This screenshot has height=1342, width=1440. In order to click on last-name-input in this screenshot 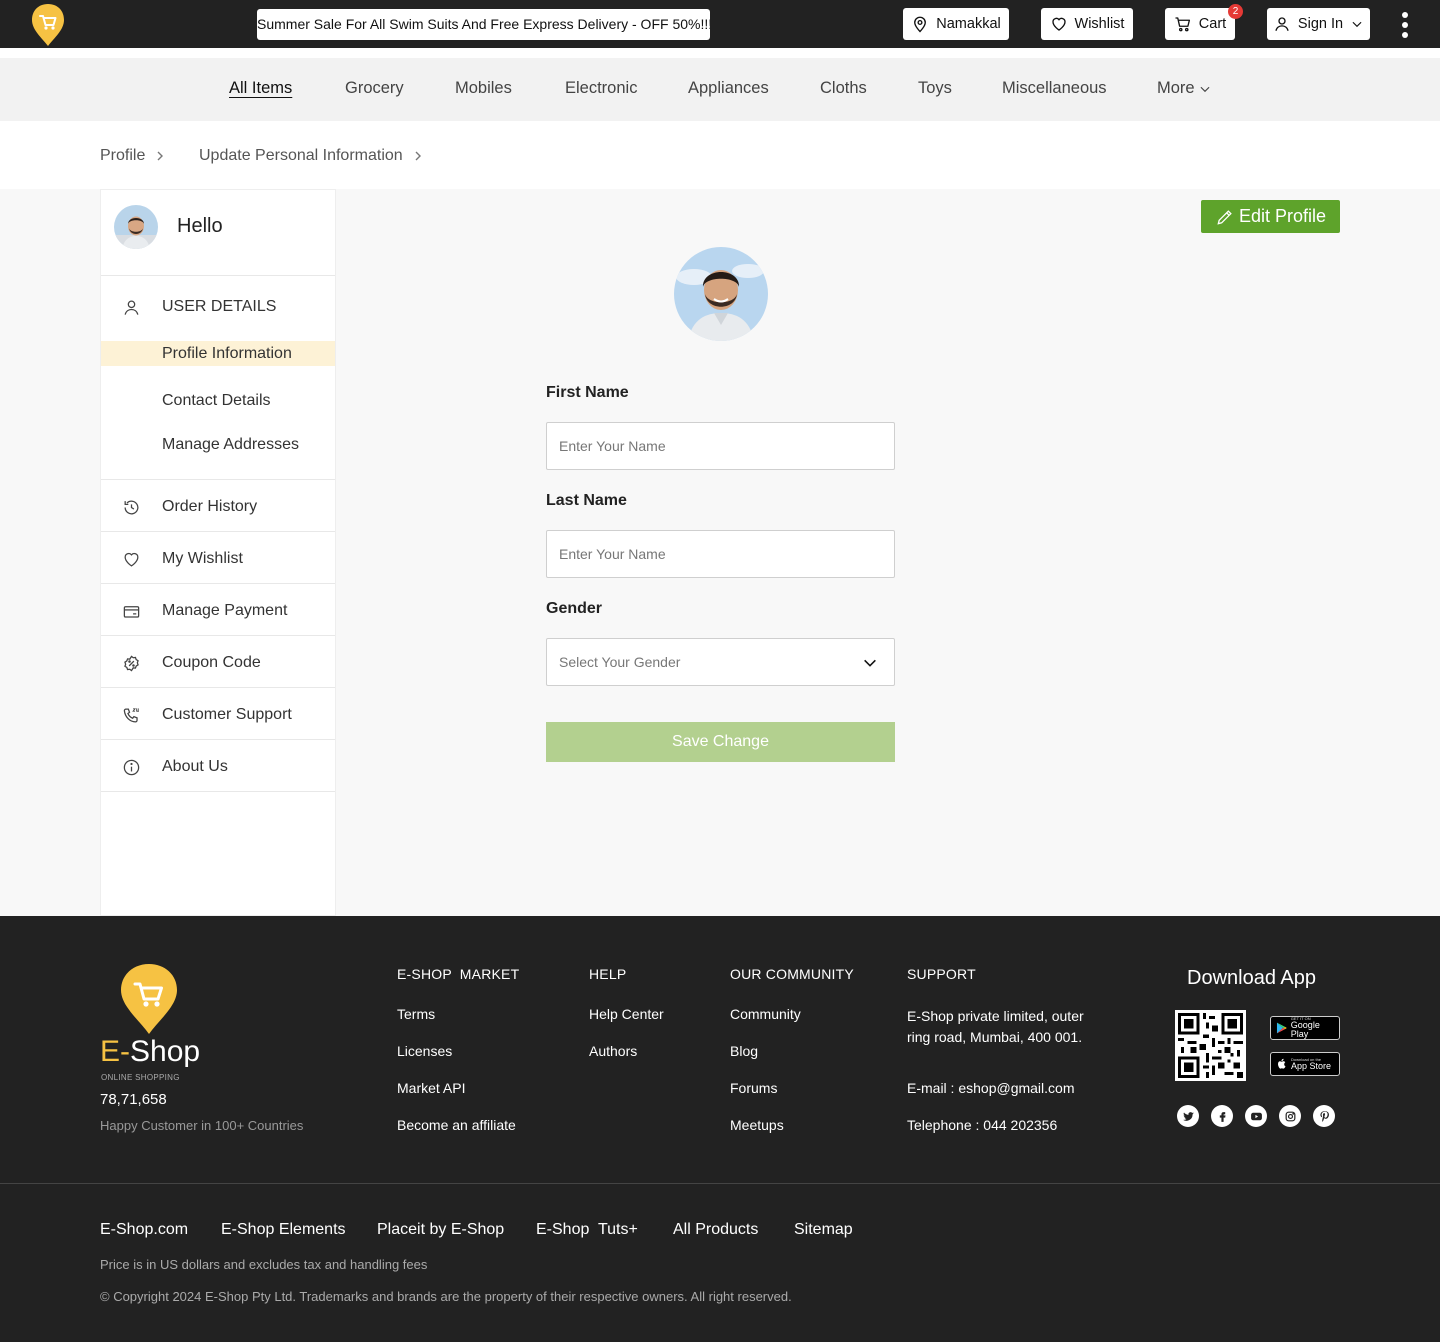, I will do `click(720, 554)`.